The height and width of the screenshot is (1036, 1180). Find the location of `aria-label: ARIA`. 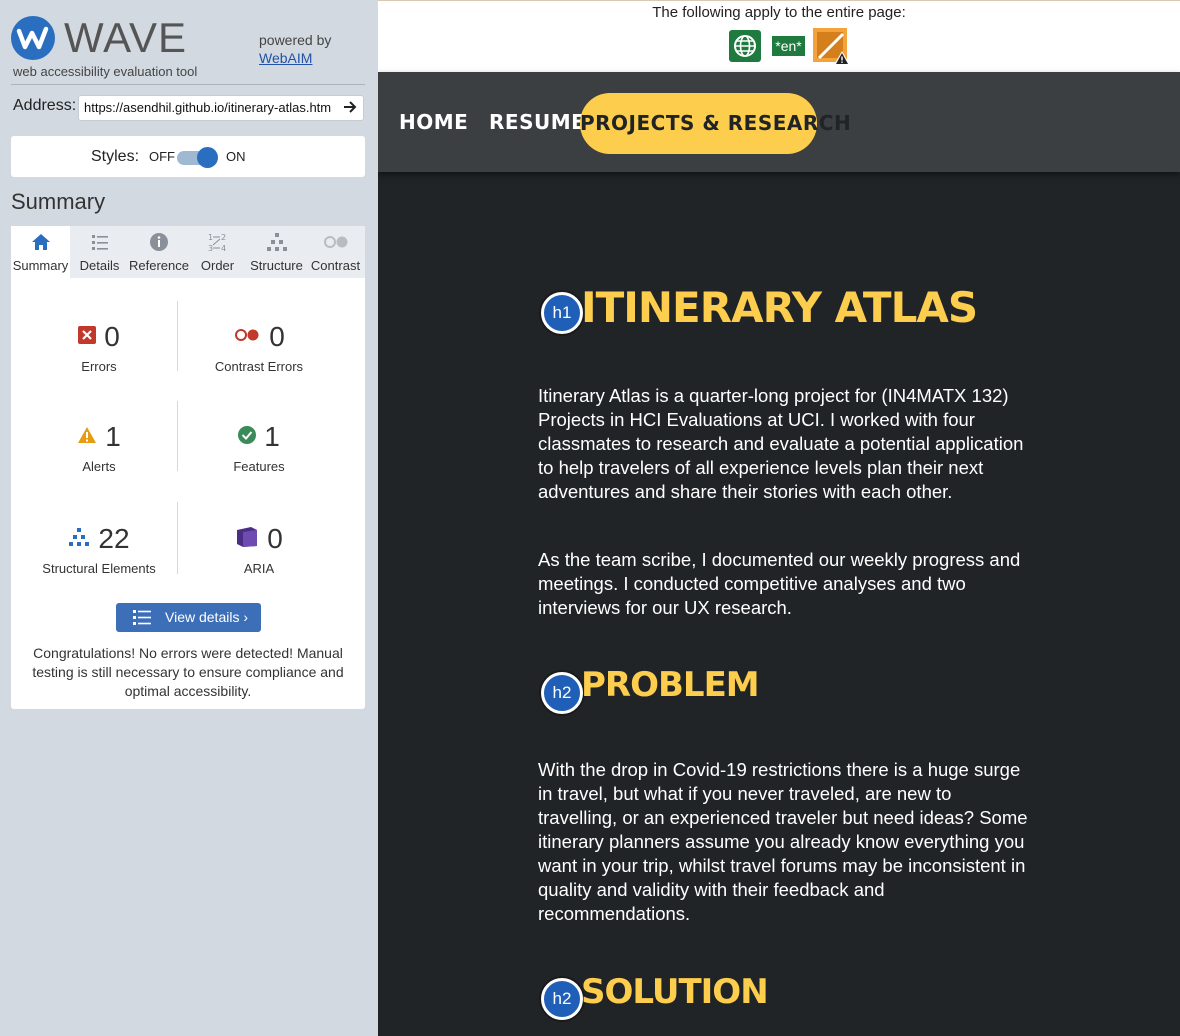

aria-label: ARIA is located at coordinates (259, 568).